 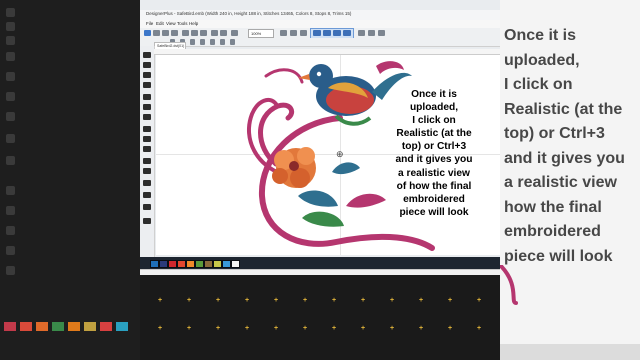 What do you see at coordinates (283, 33) in the screenshot?
I see `mirror-icon` at bounding box center [283, 33].